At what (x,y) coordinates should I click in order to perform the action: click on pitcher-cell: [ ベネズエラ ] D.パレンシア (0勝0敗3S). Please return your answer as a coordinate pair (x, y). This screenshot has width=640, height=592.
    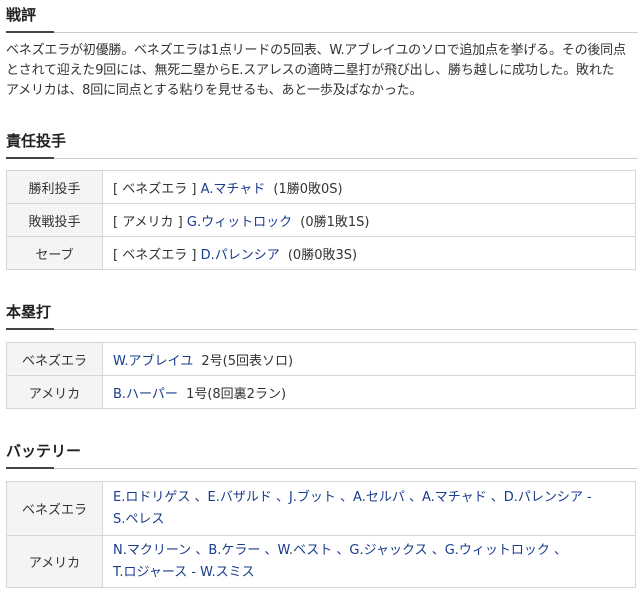
    Looking at the image, I should click on (369, 253).